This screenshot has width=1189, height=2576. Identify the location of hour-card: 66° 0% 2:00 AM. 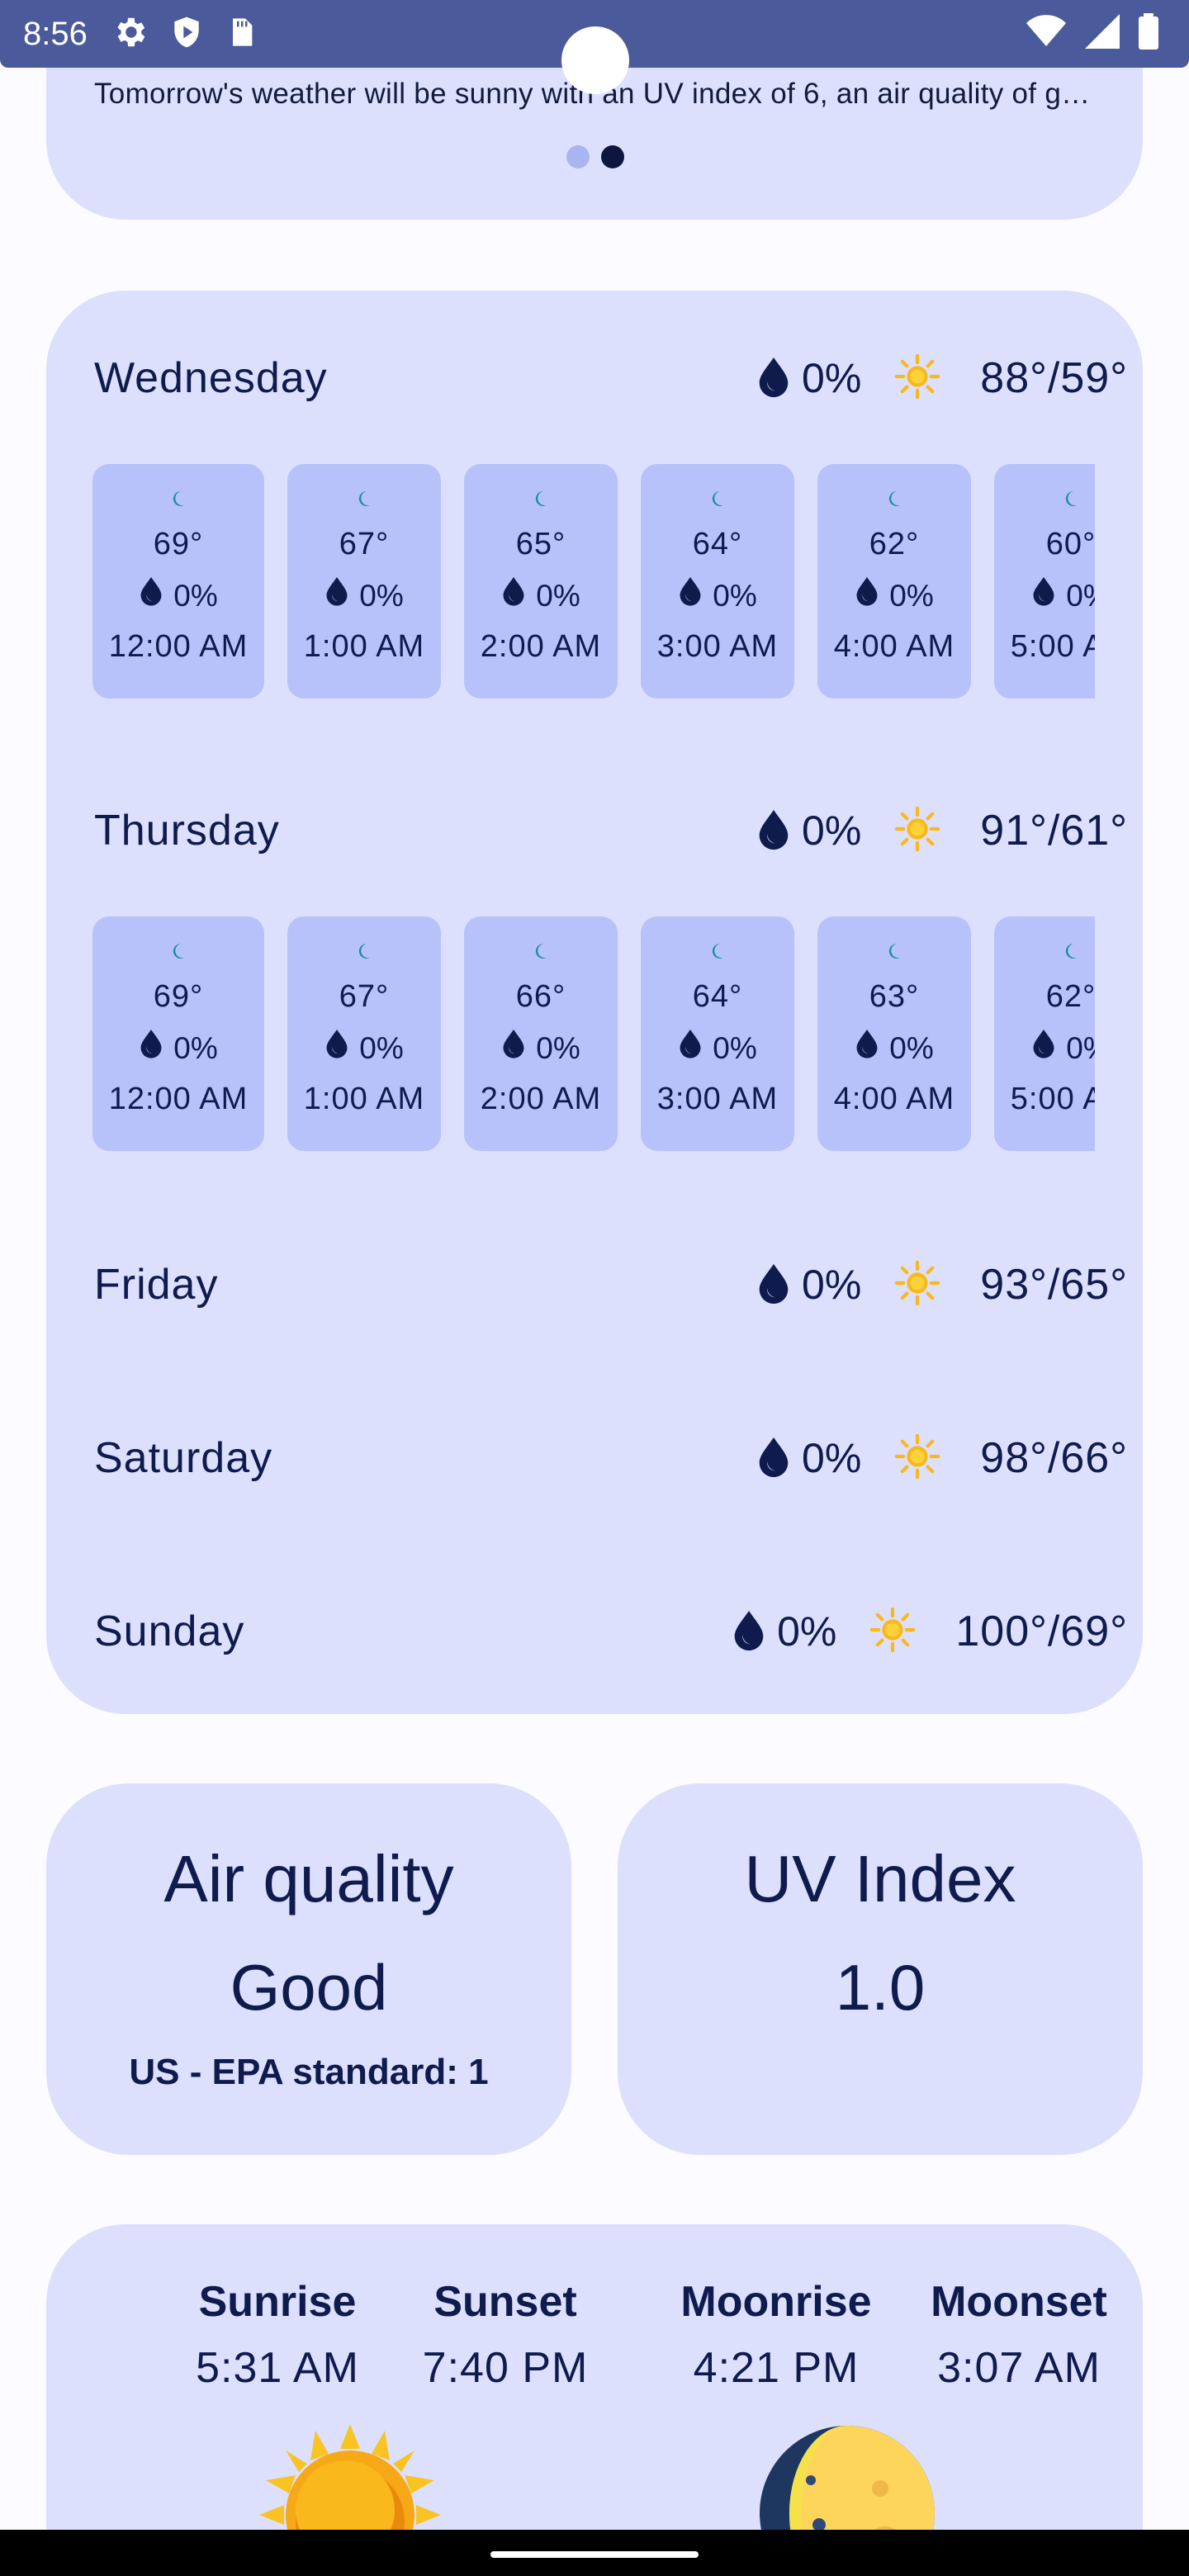
(541, 1033).